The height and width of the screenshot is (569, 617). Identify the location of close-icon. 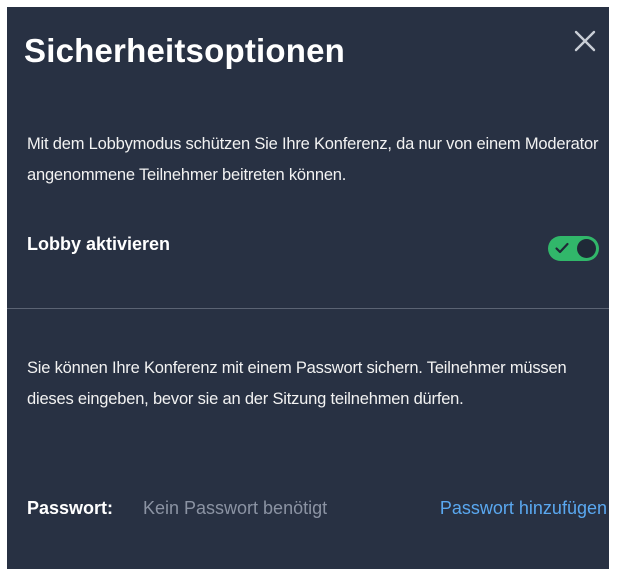
(585, 41).